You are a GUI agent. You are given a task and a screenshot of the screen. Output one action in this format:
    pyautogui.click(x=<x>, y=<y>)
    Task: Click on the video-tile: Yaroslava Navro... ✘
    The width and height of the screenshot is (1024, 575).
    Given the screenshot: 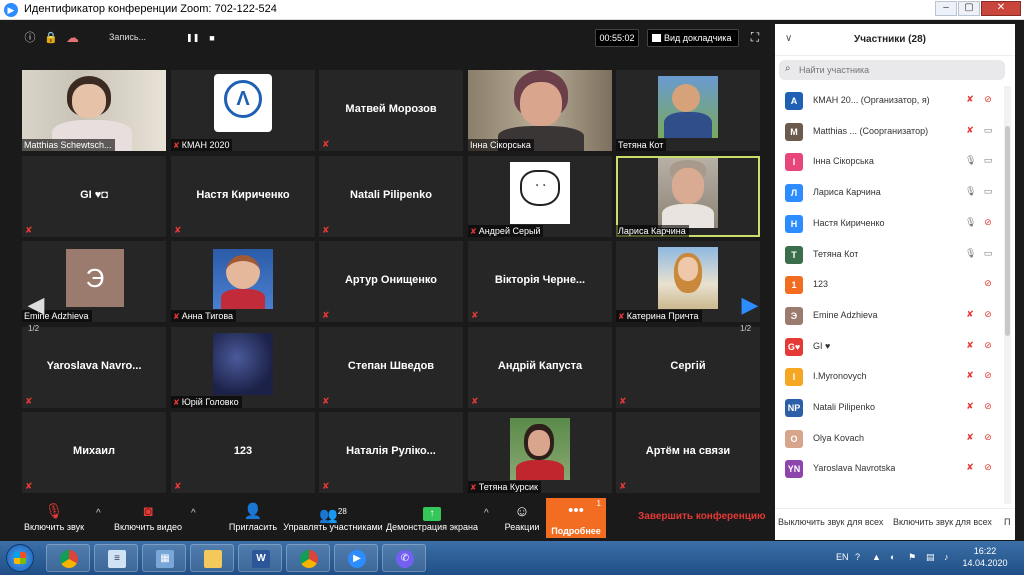 What is the action you would take?
    pyautogui.click(x=94, y=367)
    